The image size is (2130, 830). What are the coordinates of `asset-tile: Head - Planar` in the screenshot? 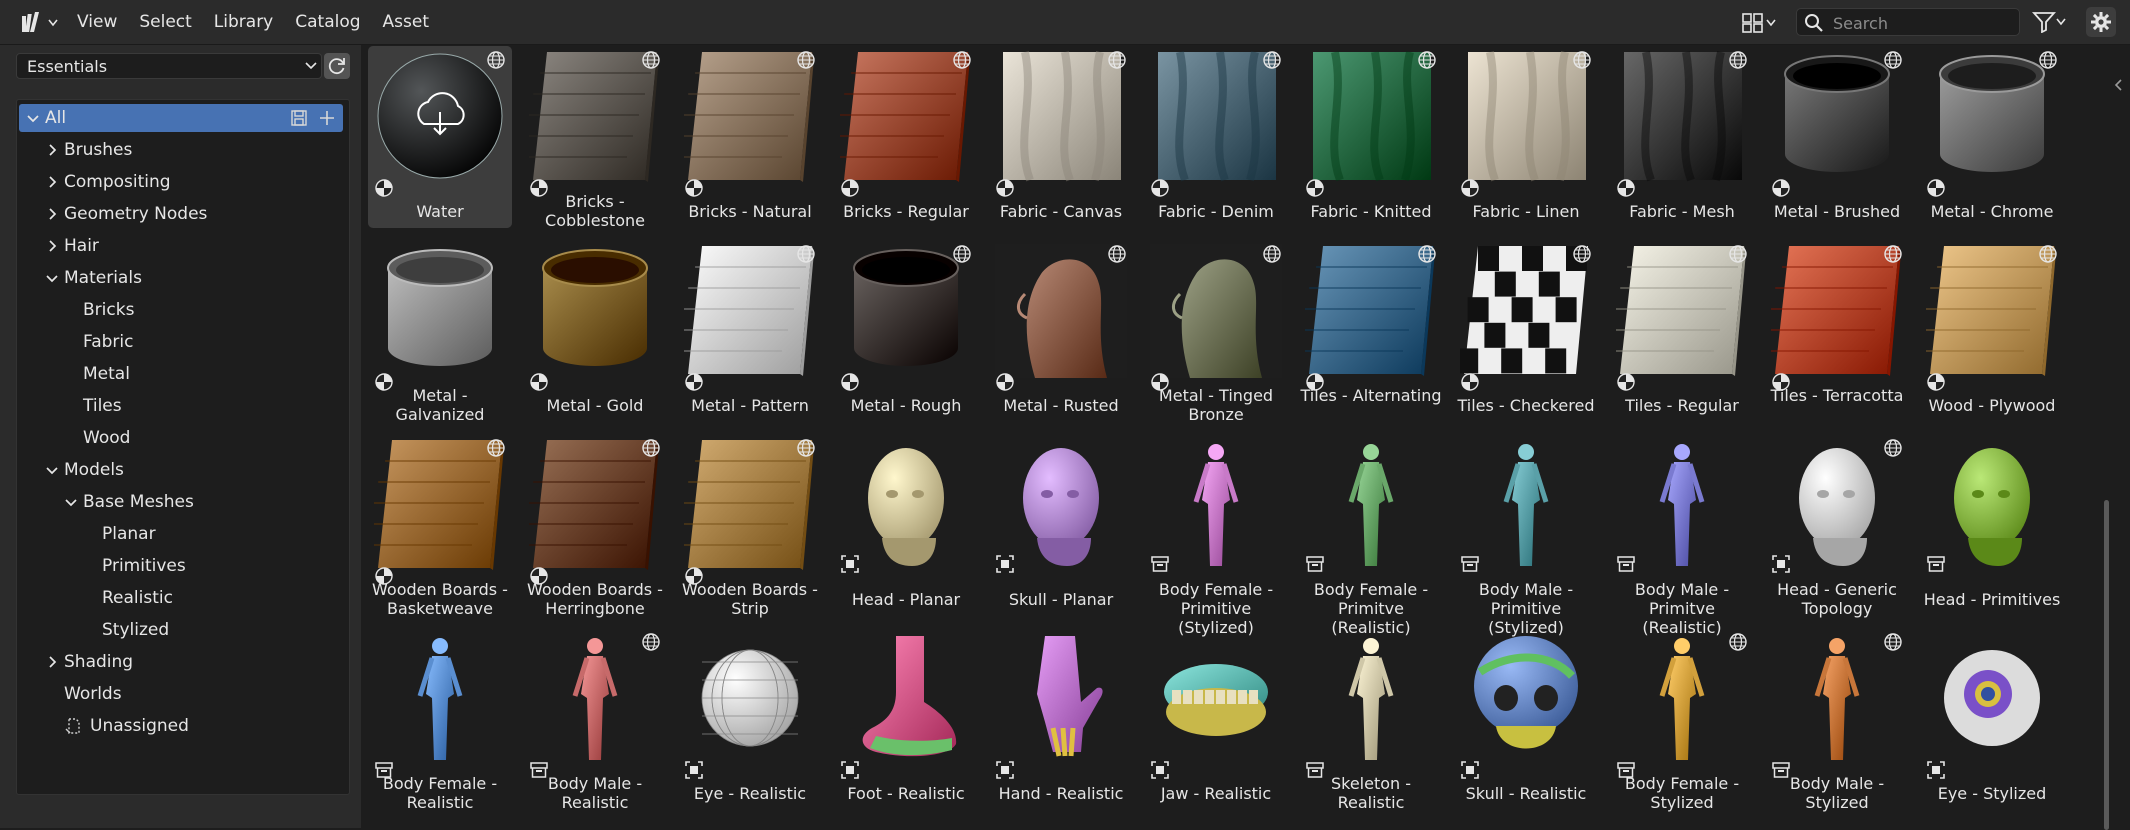 It's located at (906, 525).